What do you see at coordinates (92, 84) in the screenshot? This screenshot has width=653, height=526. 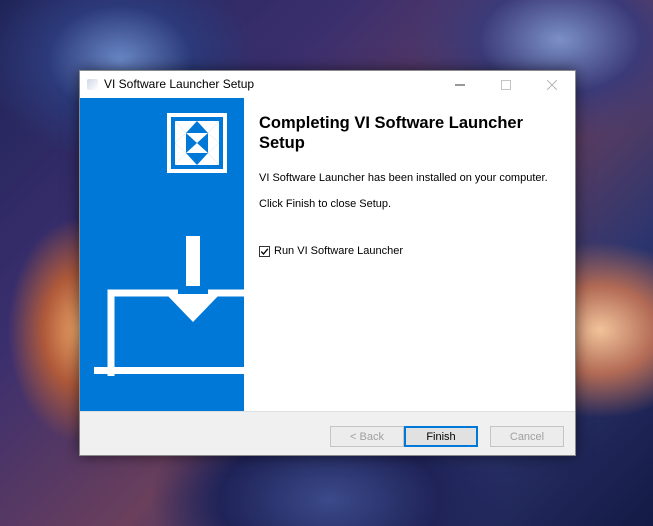 I see `app-icon` at bounding box center [92, 84].